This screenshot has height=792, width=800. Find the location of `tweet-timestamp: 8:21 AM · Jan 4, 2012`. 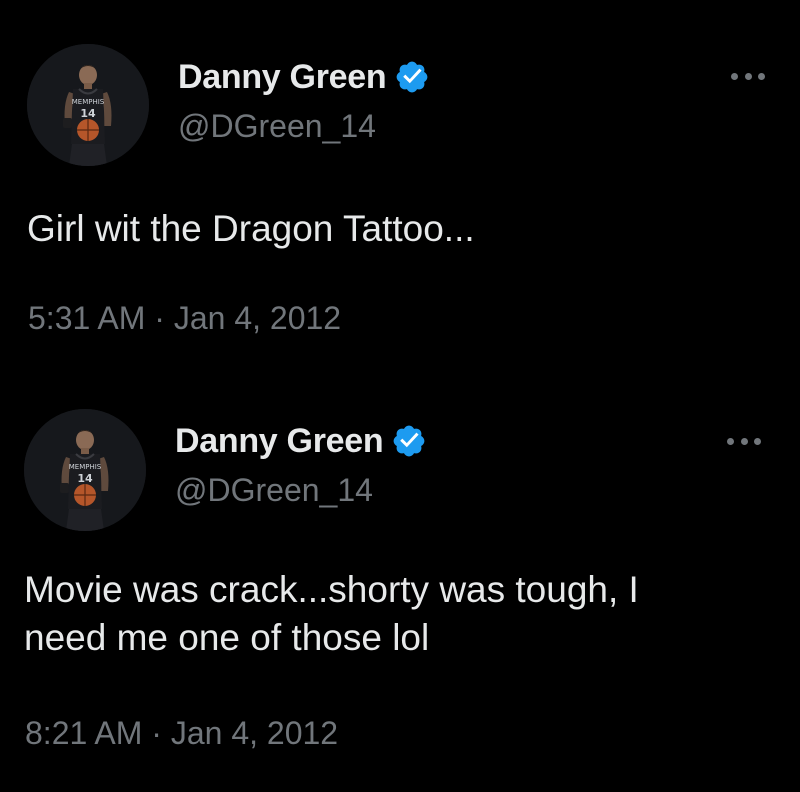

tweet-timestamp: 8:21 AM · Jan 4, 2012 is located at coordinates (181, 733).